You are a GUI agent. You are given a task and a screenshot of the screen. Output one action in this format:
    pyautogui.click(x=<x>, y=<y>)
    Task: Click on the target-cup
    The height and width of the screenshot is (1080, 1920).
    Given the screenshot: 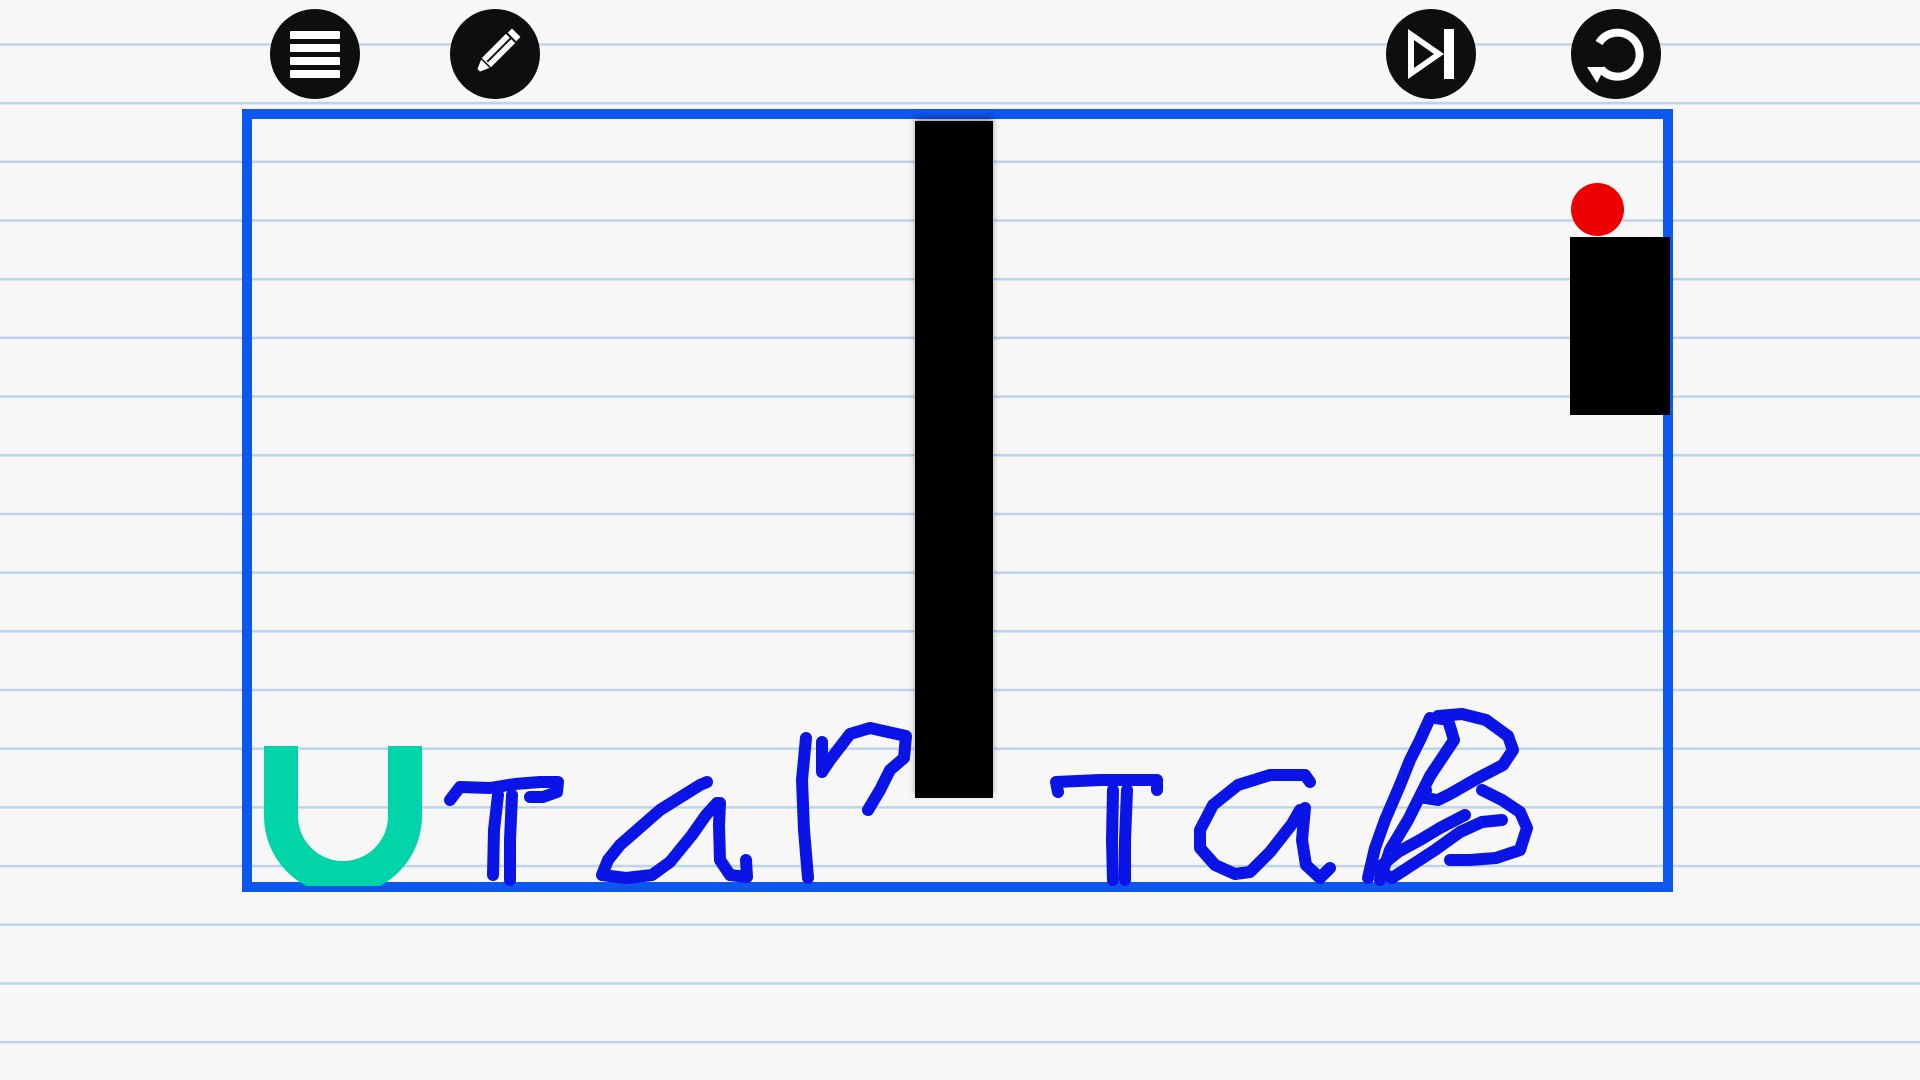 What is the action you would take?
    pyautogui.click(x=343, y=816)
    